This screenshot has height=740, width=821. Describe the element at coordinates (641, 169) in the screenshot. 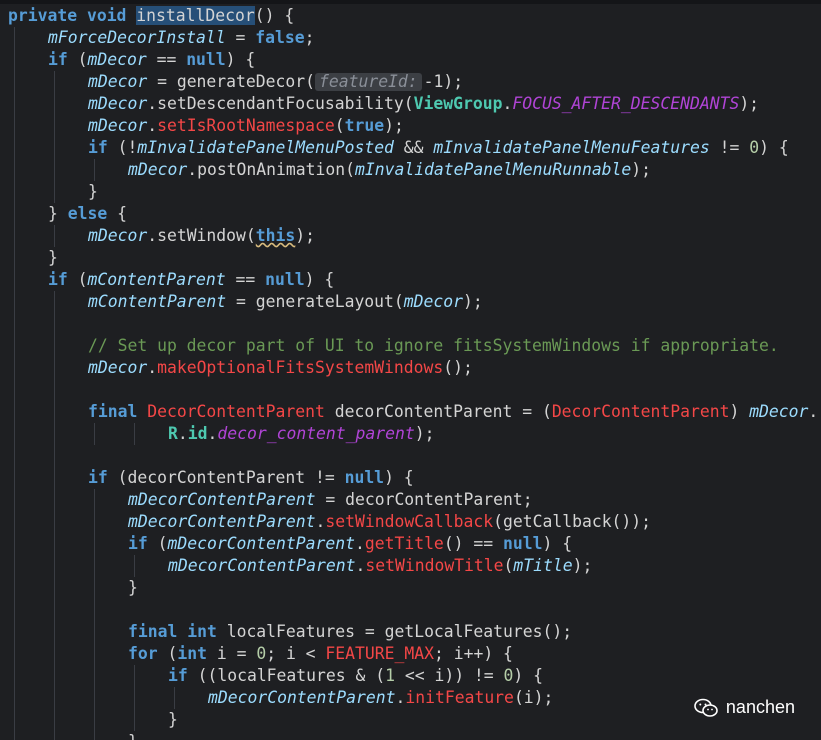

I see `code-token: );` at that location.